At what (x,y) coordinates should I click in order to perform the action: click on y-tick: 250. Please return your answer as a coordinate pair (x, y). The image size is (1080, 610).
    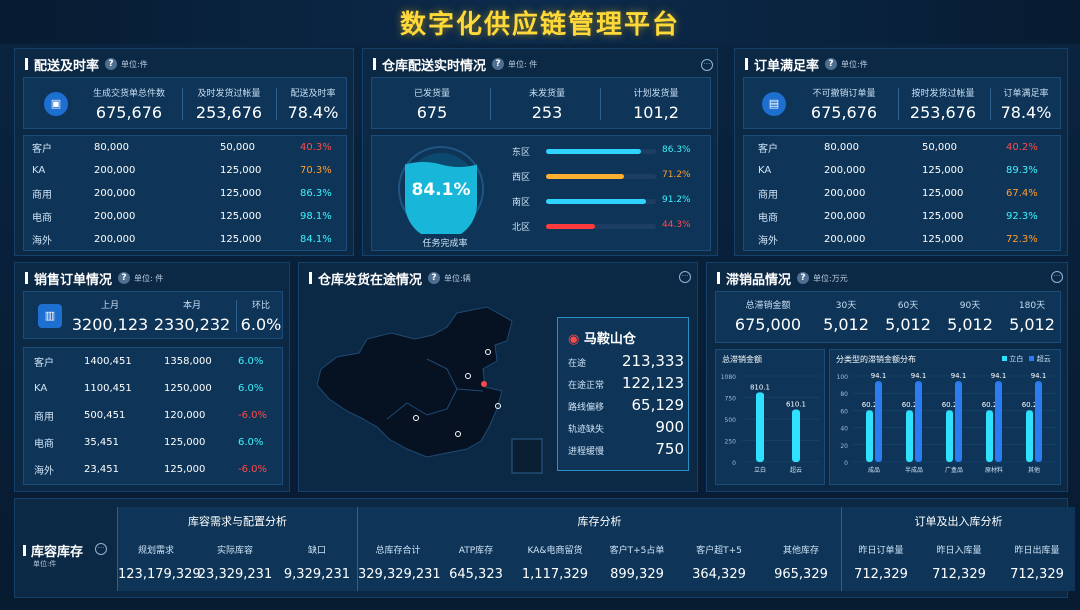
    Looking at the image, I should click on (731, 442).